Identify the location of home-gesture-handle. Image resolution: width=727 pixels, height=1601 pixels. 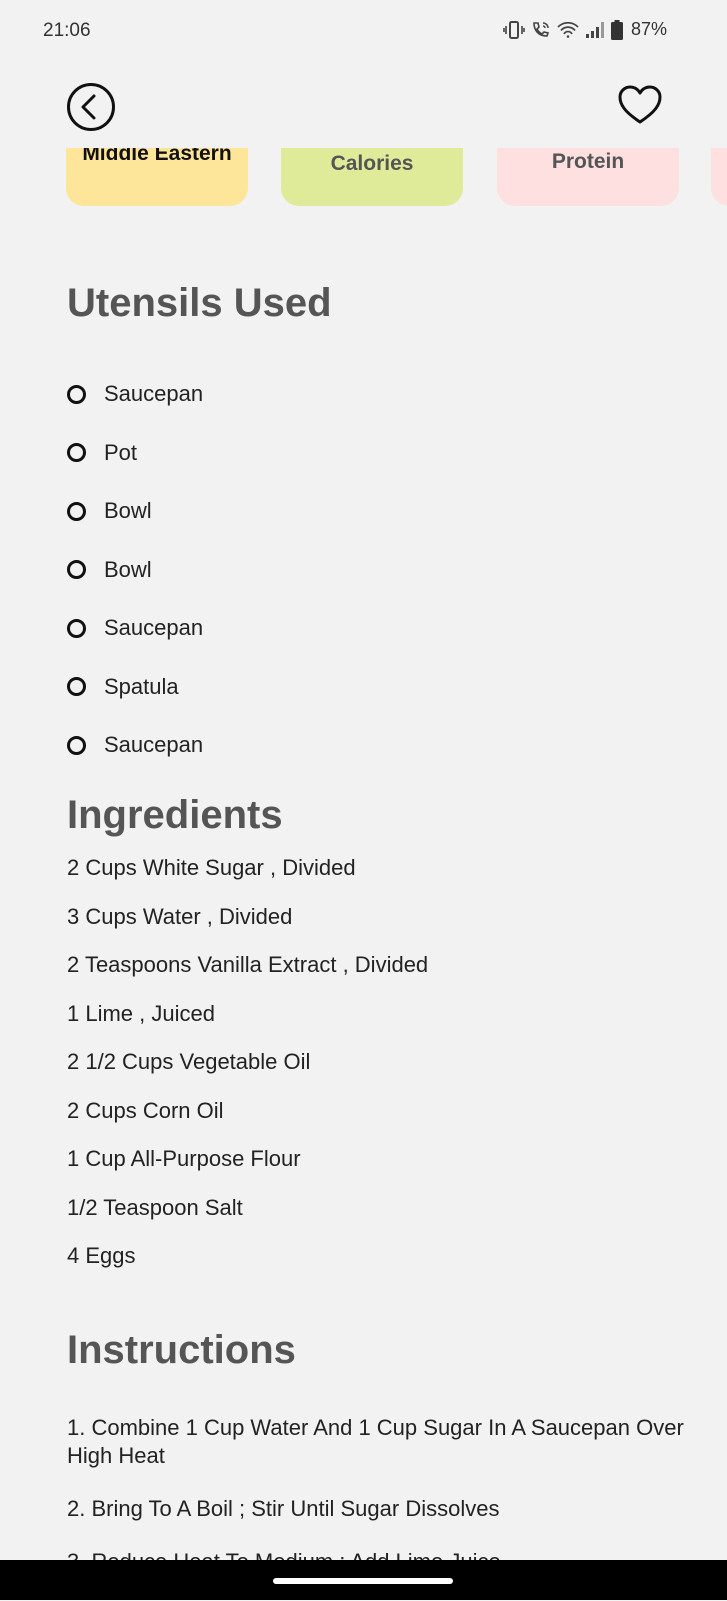
(363, 1581).